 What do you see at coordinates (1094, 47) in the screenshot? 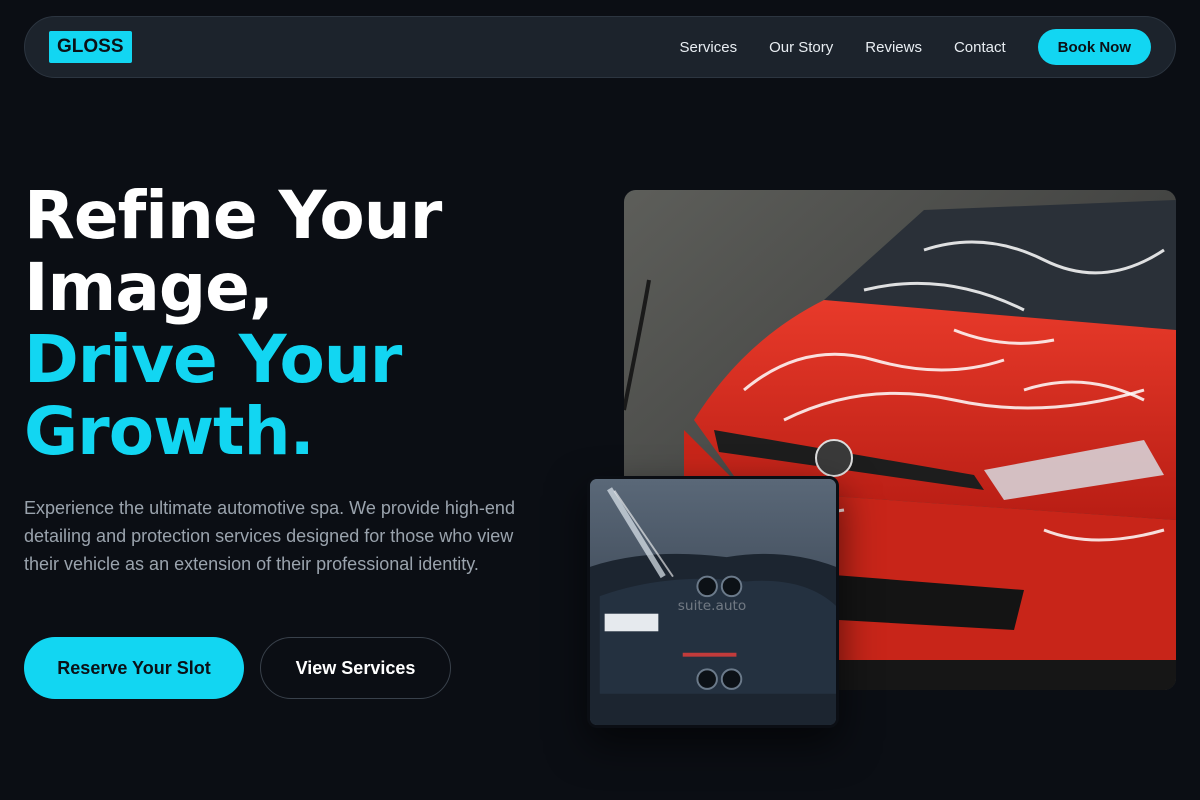
I see `book-now-button: Book Now` at bounding box center [1094, 47].